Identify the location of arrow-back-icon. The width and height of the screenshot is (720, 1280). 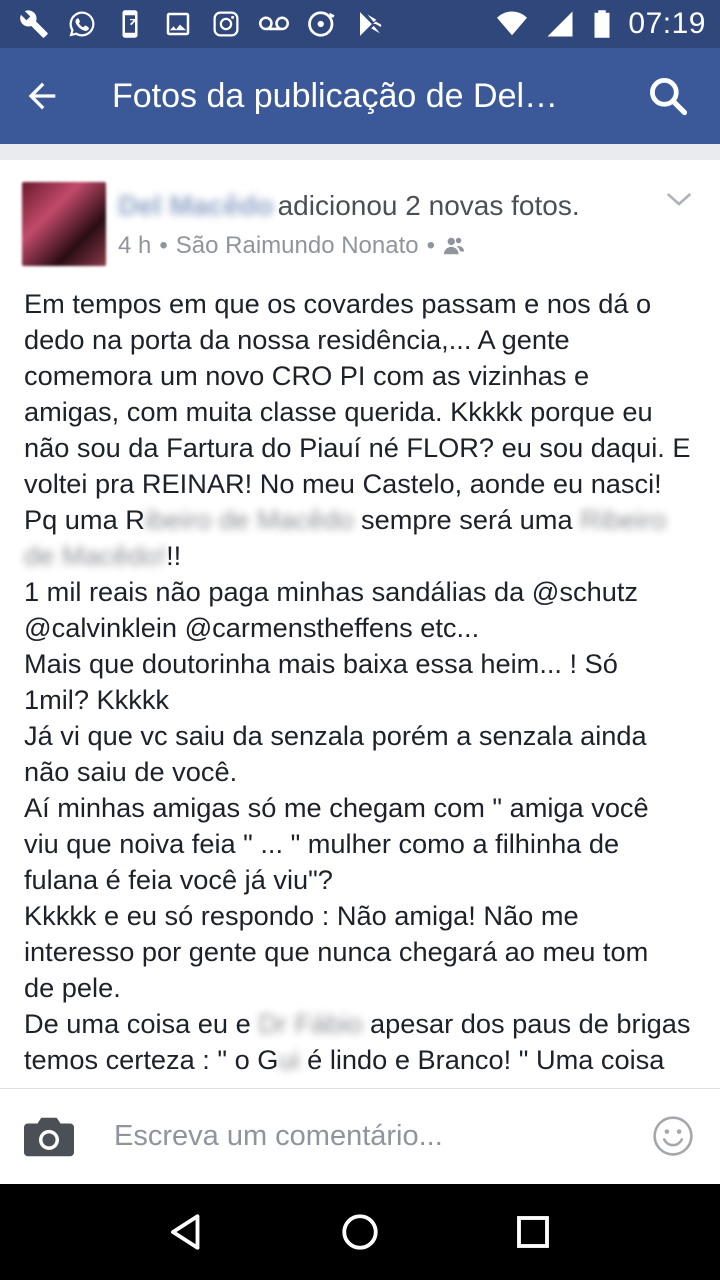
(42, 96).